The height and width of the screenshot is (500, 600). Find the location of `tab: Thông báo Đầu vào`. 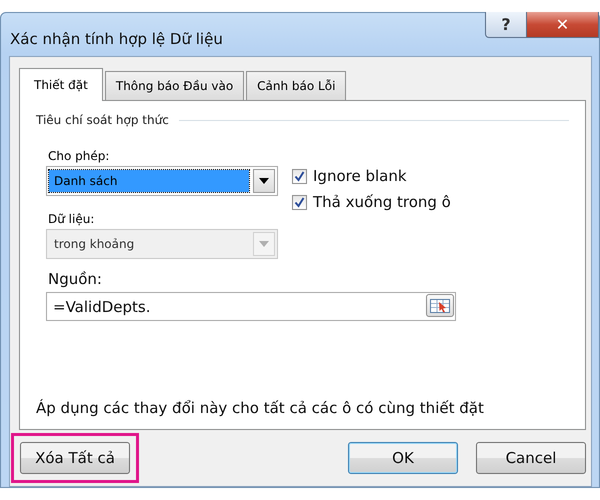

tab: Thông báo Đầu vào is located at coordinates (174, 85).